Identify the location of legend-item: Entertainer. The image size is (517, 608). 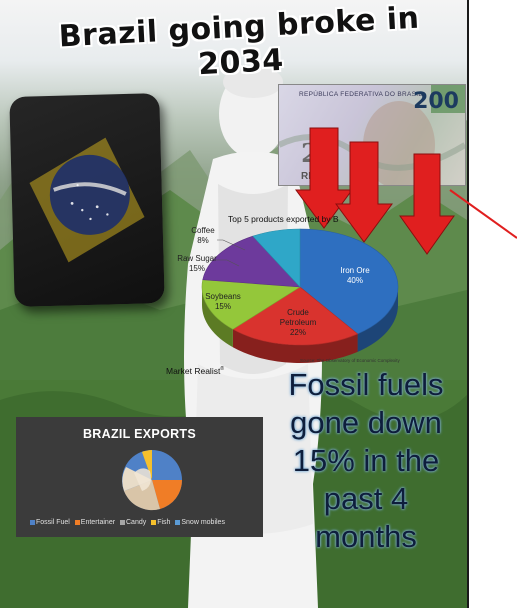
(95, 522).